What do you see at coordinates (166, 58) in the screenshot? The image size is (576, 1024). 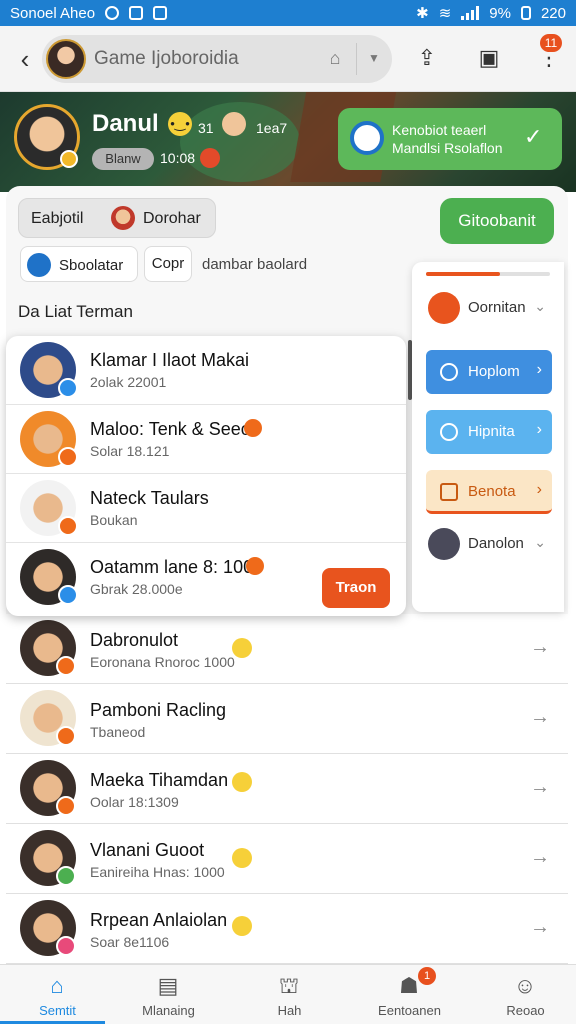 I see `search-text: Game Ijoboroidia` at bounding box center [166, 58].